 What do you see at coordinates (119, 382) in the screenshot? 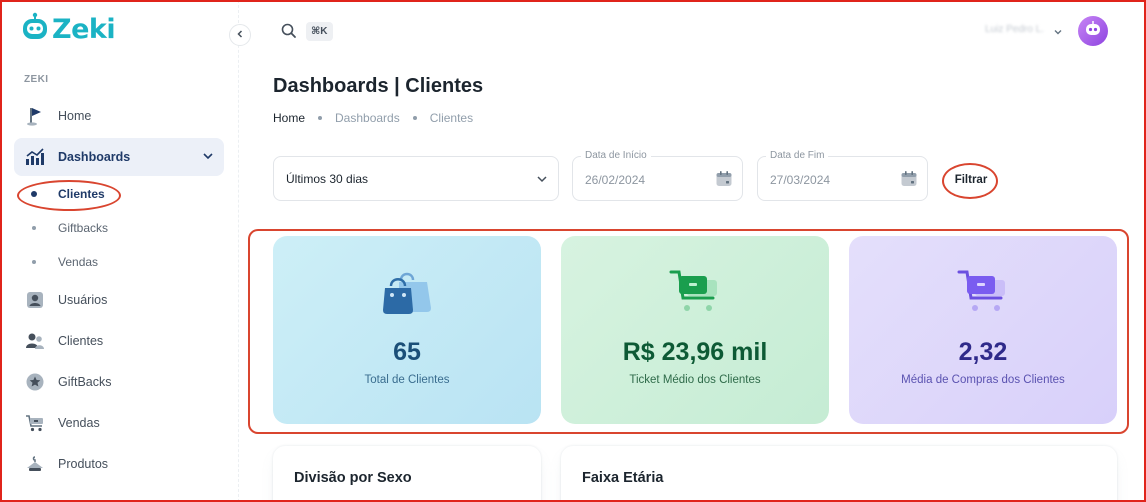
I see `sidebar-item-giftbacks: GiftBacks` at bounding box center [119, 382].